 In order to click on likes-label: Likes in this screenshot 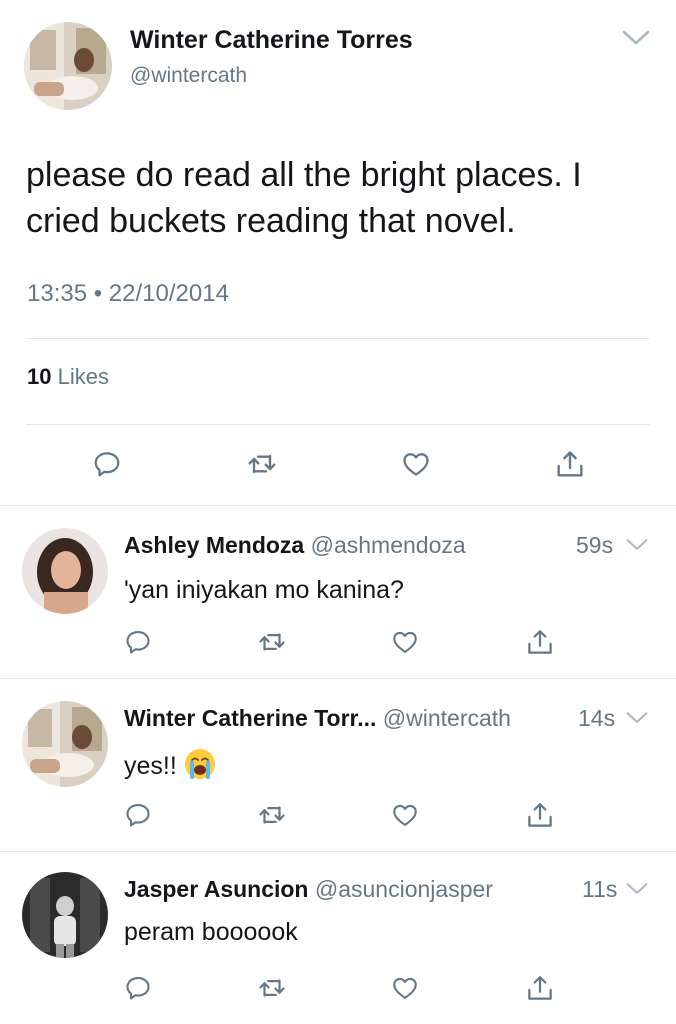, I will do `click(83, 376)`.